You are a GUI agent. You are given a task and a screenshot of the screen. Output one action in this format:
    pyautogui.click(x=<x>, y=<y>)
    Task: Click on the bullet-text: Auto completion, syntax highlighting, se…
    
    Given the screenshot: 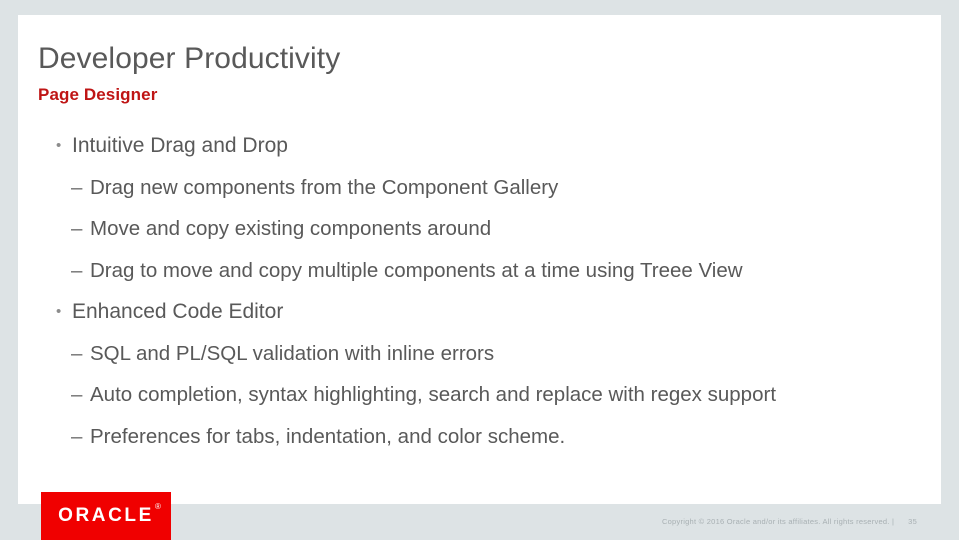 What is the action you would take?
    pyautogui.click(x=433, y=394)
    